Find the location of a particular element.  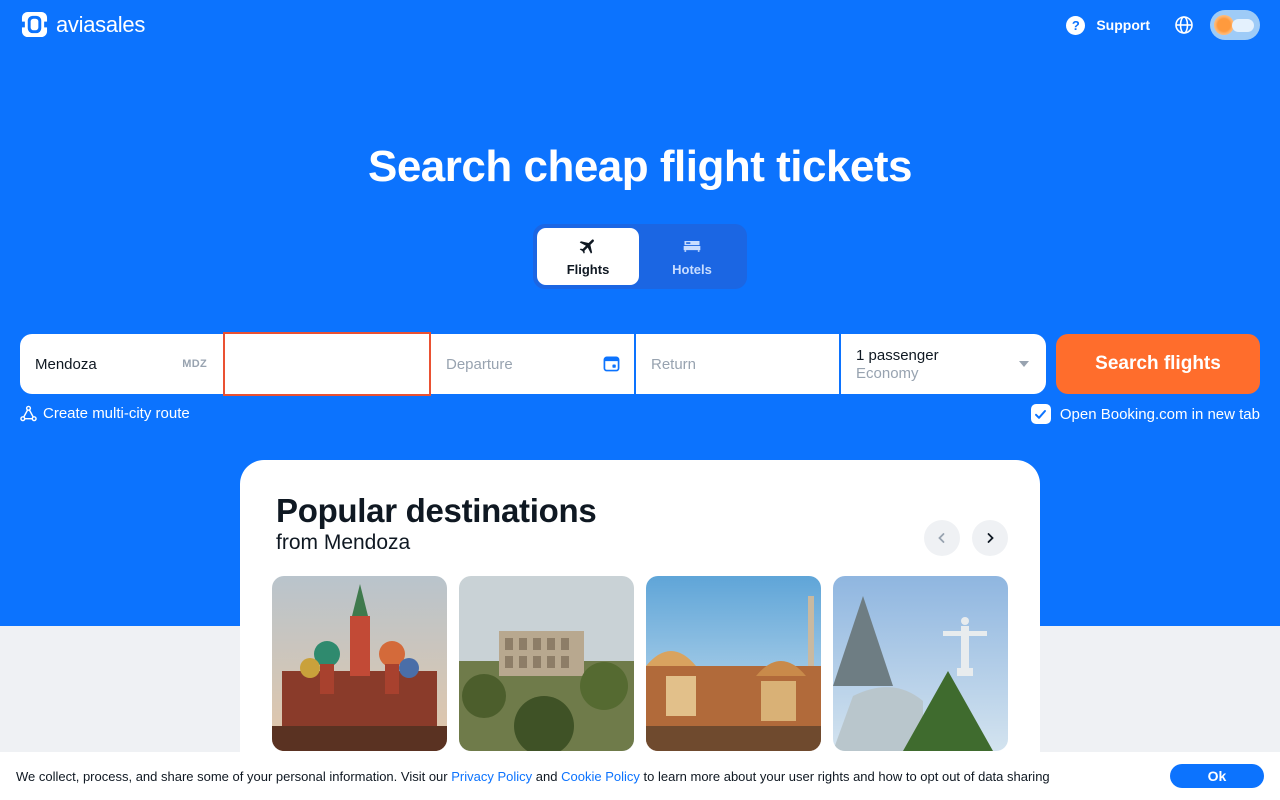

destination-cards is located at coordinates (640, 663).